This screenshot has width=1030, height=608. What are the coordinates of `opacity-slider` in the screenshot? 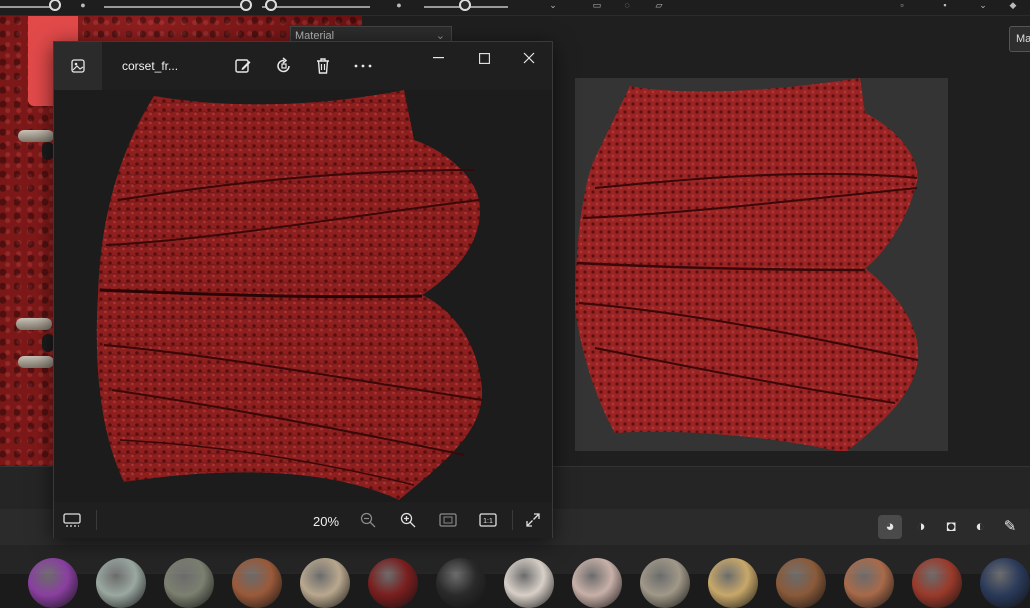 It's located at (174, 7).